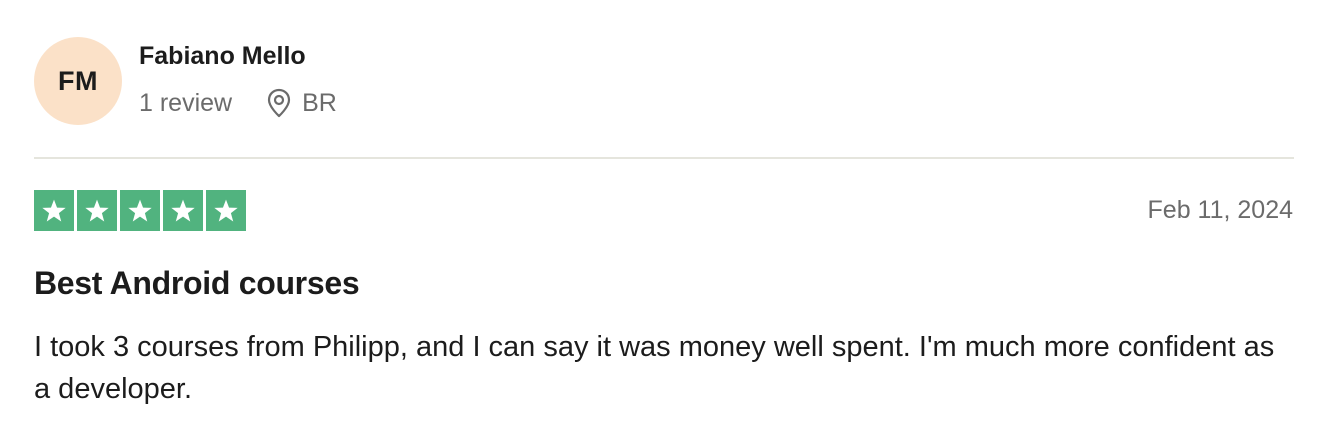 This screenshot has height=428, width=1334. I want to click on avatar-initials: FM, so click(78, 80).